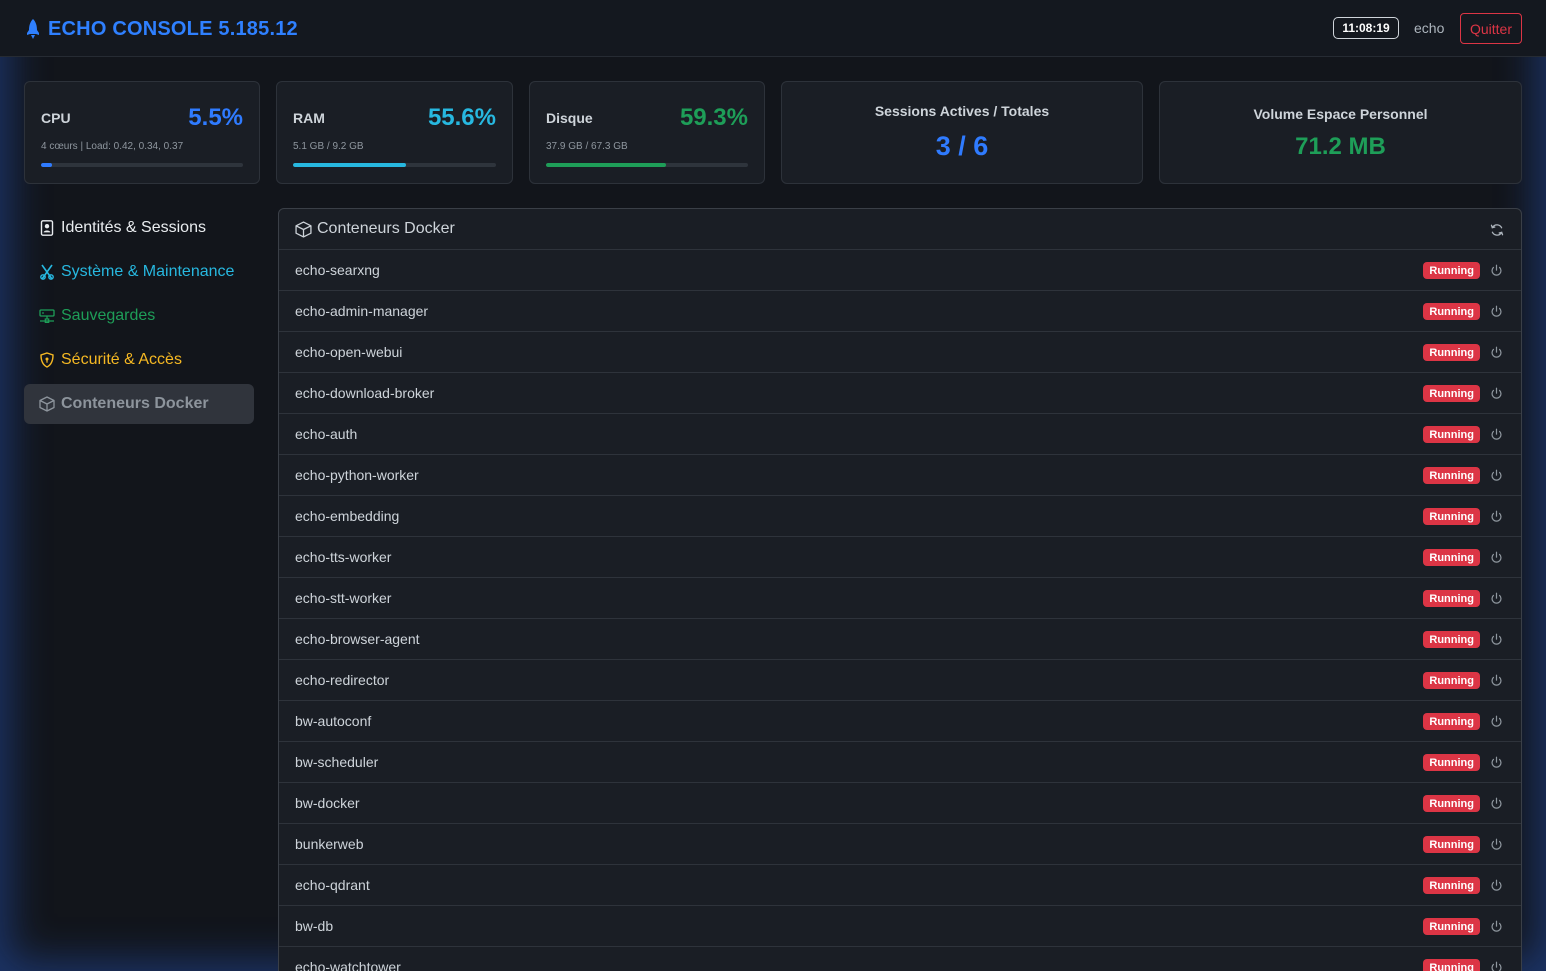 Image resolution: width=1546 pixels, height=971 pixels. What do you see at coordinates (1340, 132) in the screenshot?
I see `volume-card: Volume Espace Personnel 71.2 MB` at bounding box center [1340, 132].